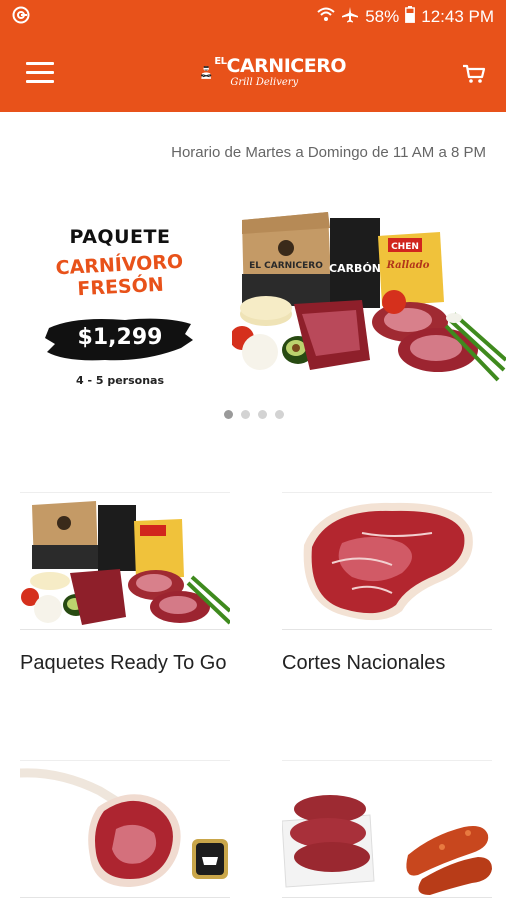 Image resolution: width=506 pixels, height=918 pixels. I want to click on cart-button, so click(474, 74).